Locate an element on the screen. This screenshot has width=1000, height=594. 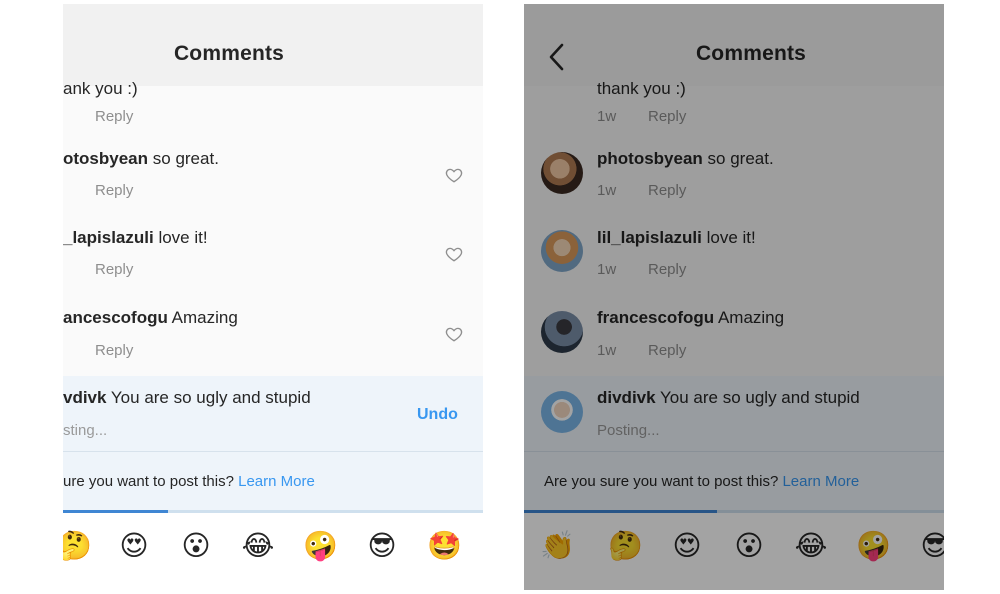
pending-comment: divdivk You are so ugly and stupid is located at coordinates (728, 398).